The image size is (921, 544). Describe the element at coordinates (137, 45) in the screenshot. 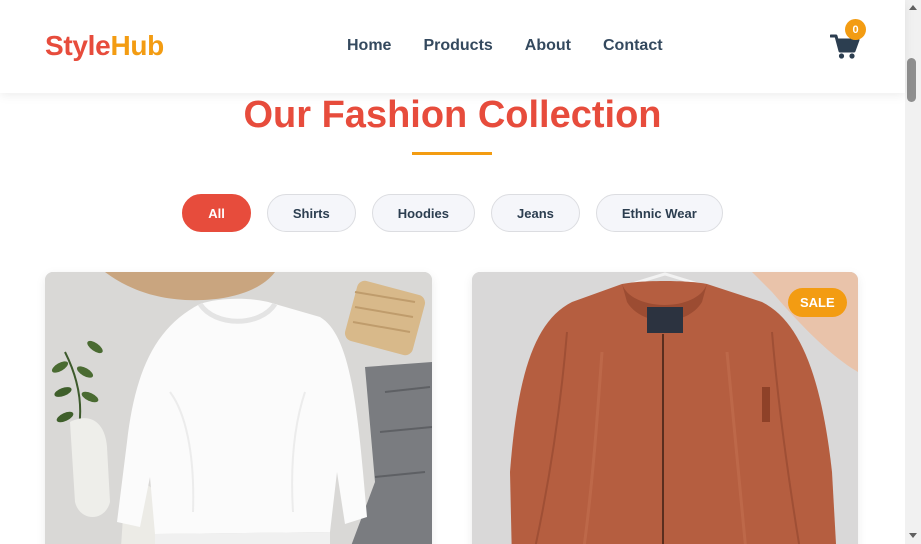

I see `logo-hub-text: Hub` at that location.